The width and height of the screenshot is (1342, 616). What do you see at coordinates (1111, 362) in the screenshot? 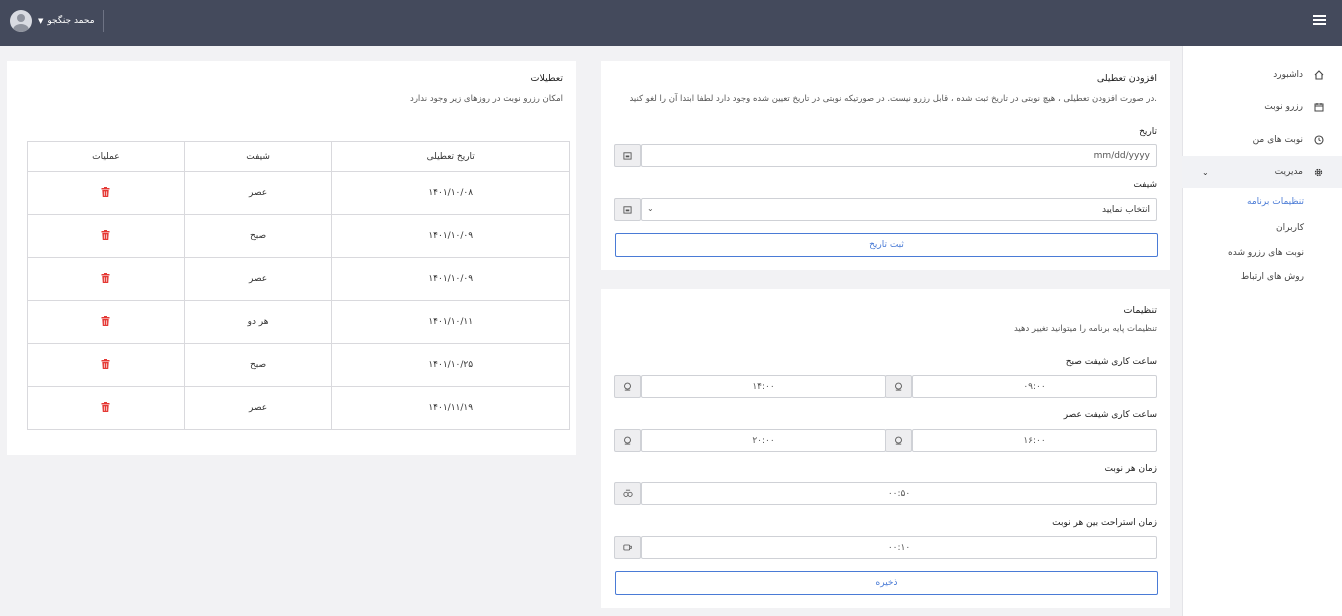
I see `morning-shift-label: ساعت کاری شیفت صبح` at bounding box center [1111, 362].